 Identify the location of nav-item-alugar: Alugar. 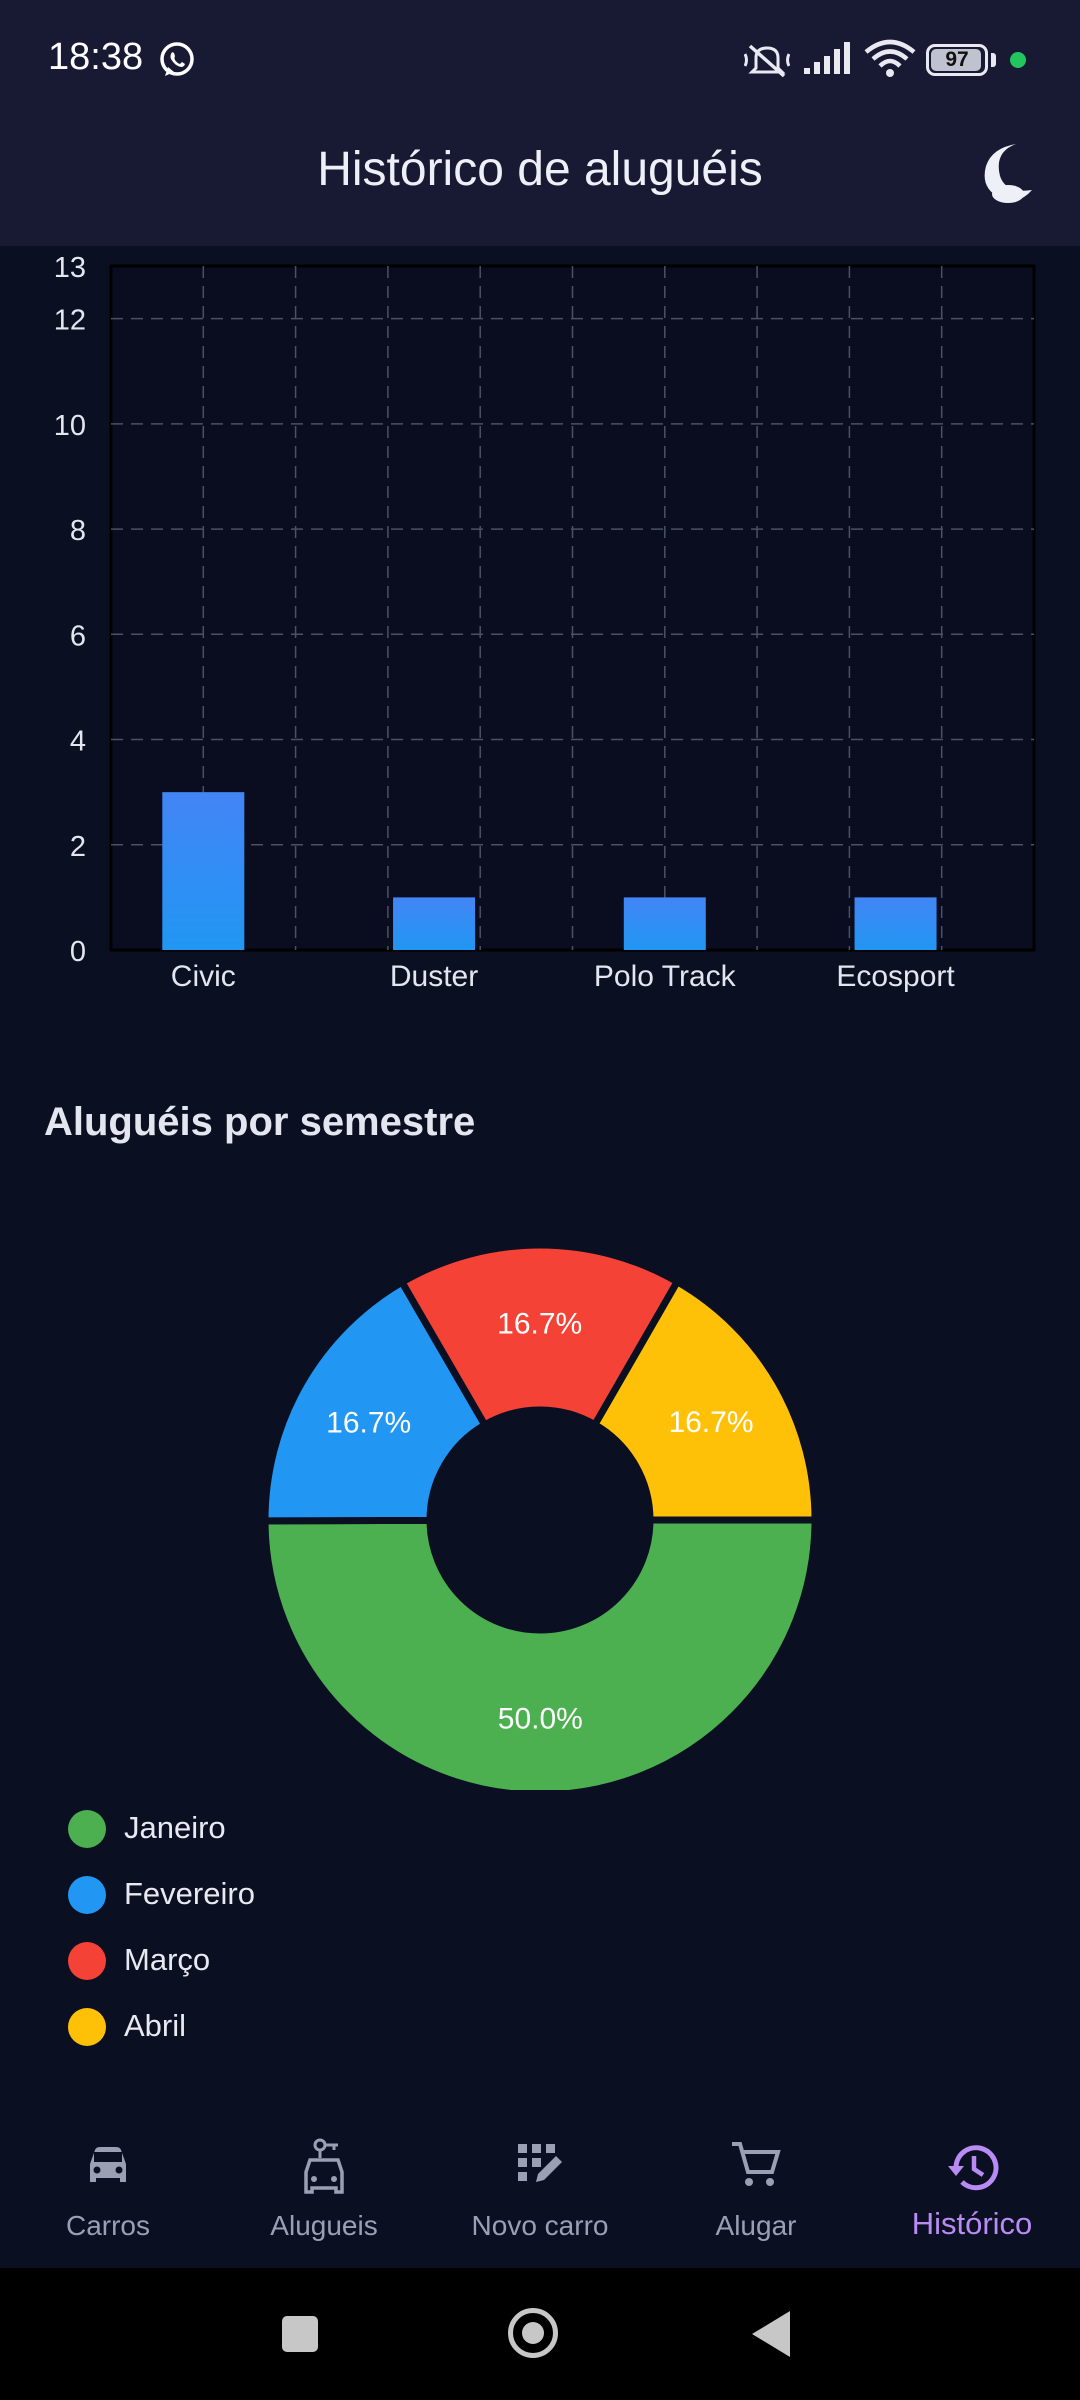
(756, 2189).